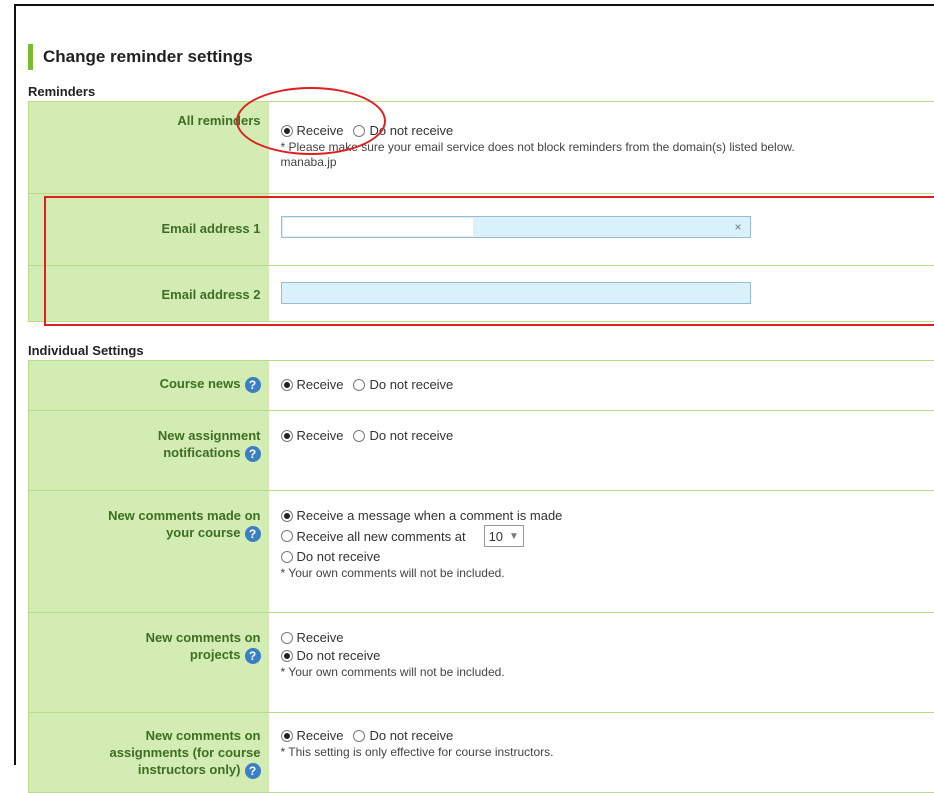  Describe the element at coordinates (149, 663) in the screenshot. I see `new-comments-projects-label: New comments on projects?` at that location.